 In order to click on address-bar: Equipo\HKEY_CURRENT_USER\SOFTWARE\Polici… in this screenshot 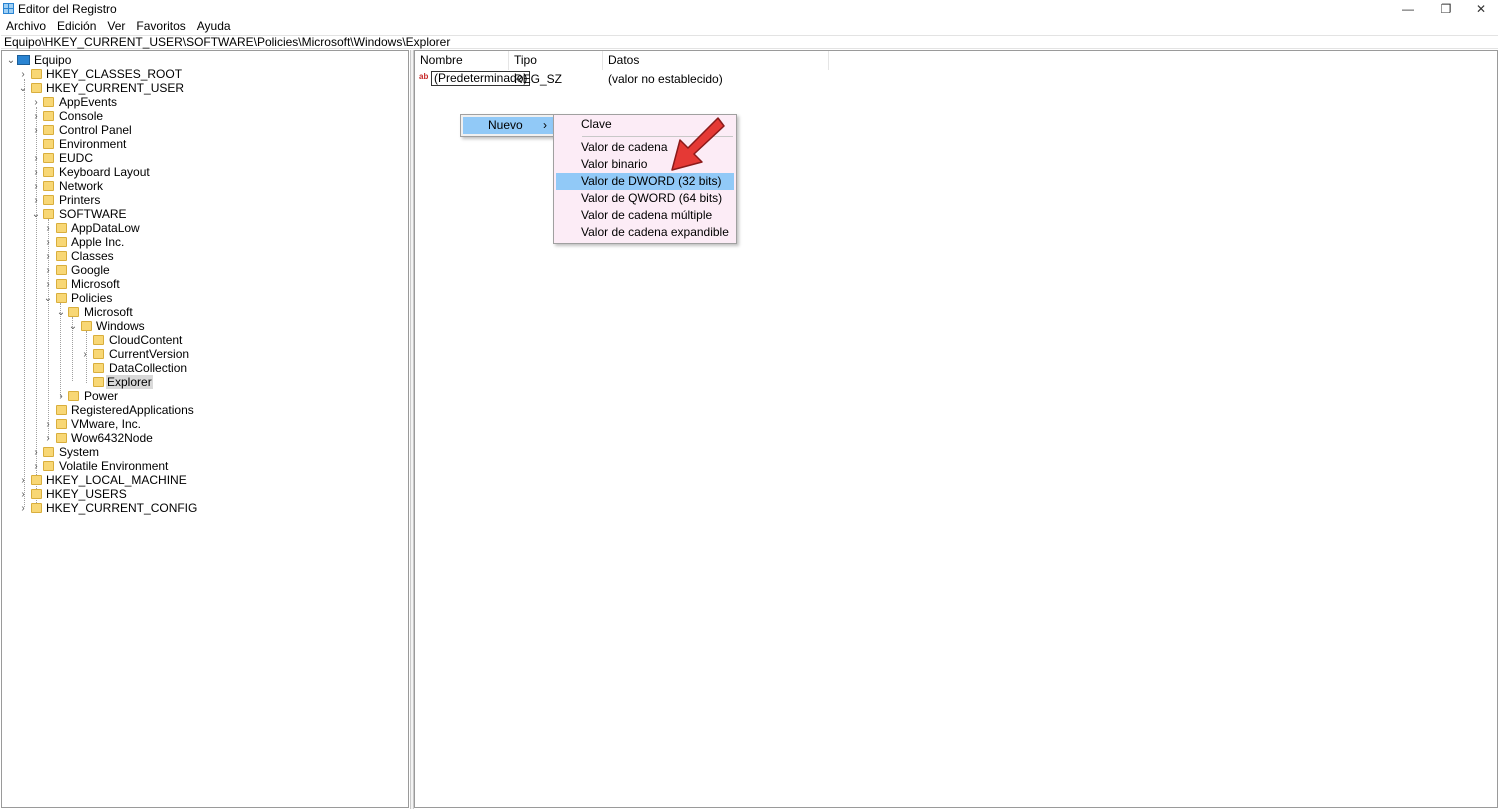, I will do `click(749, 42)`.